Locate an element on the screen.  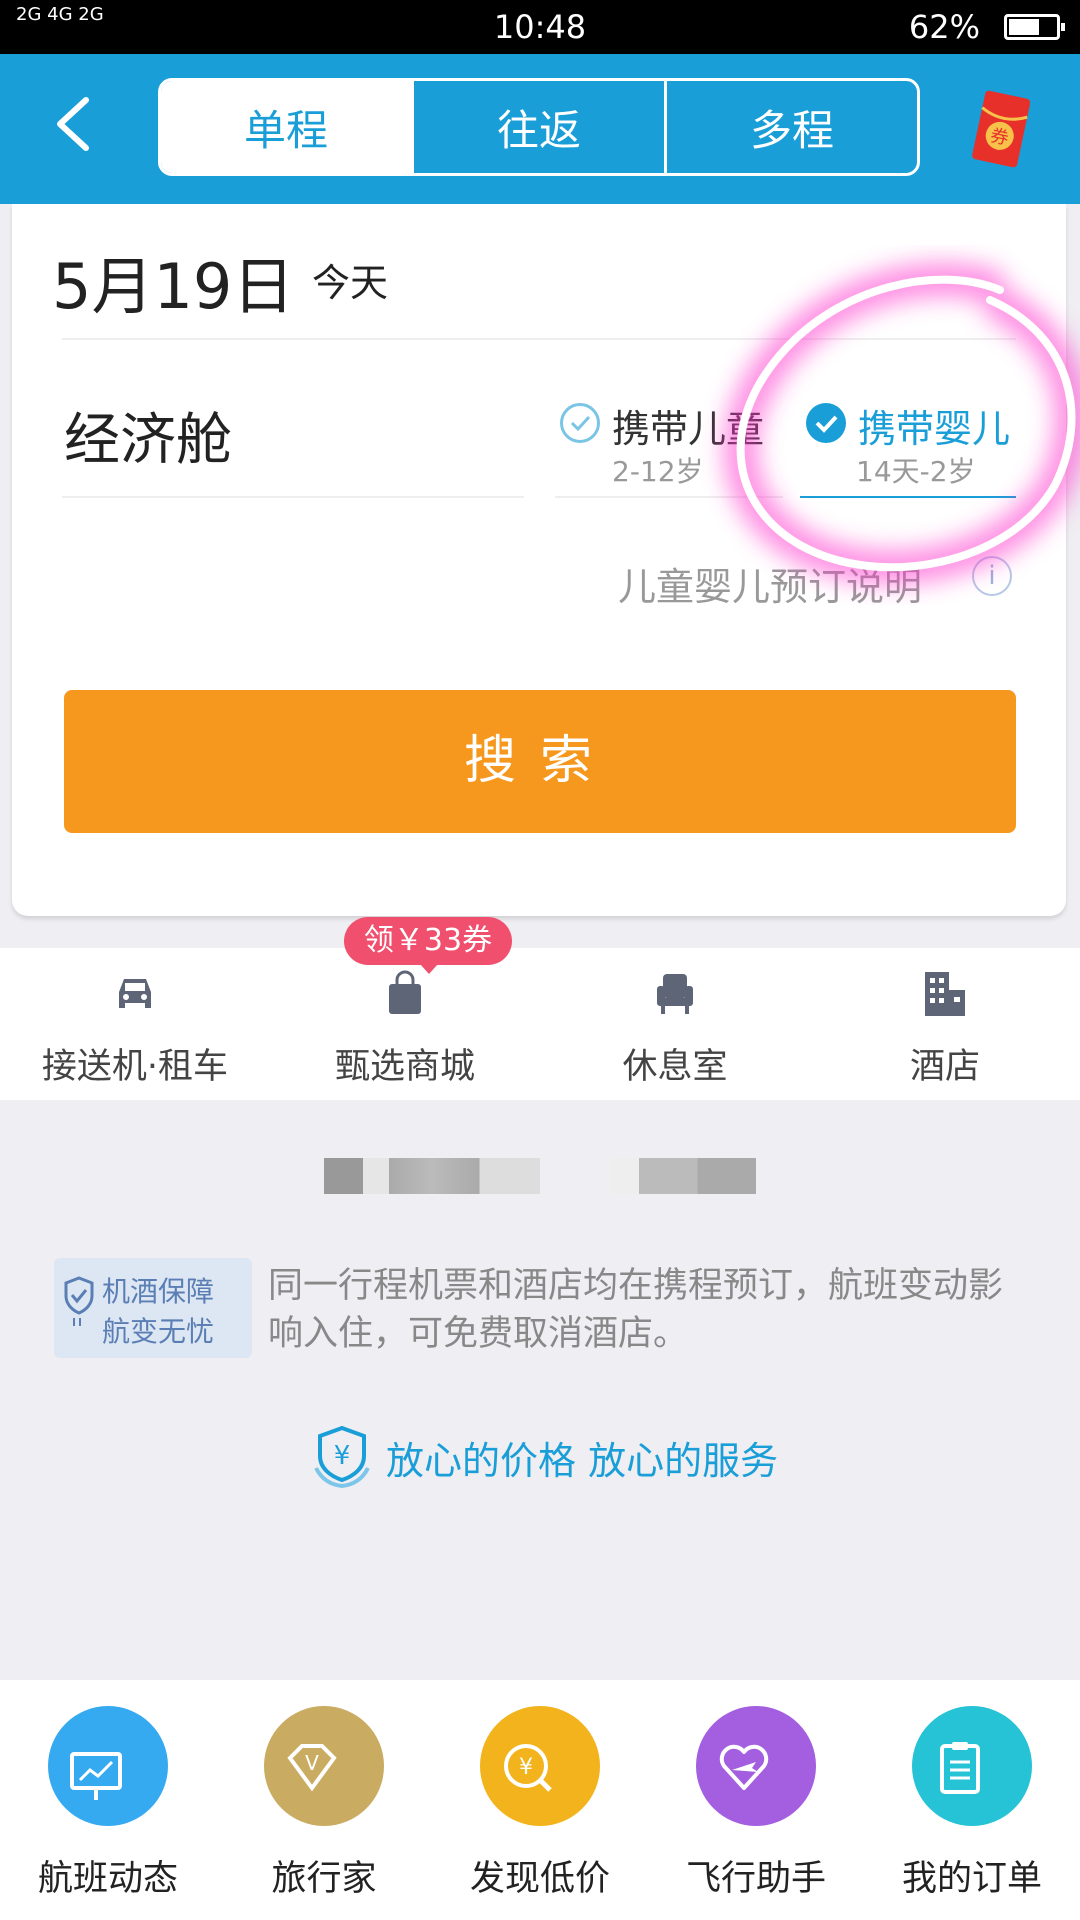
nav-label: 飞行助手 is located at coordinates (755, 1879).